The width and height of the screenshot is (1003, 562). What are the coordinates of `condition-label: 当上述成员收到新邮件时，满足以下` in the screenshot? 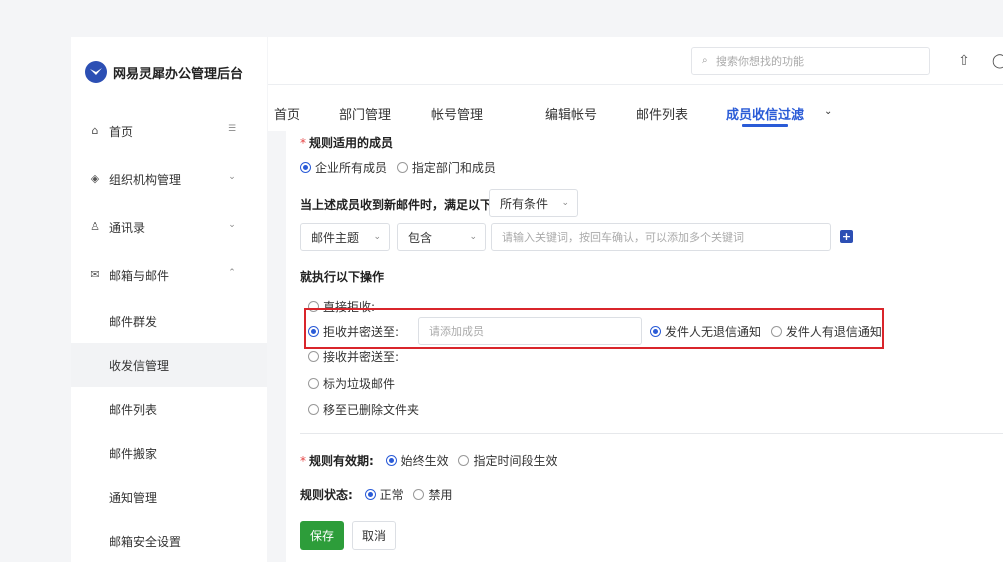 It's located at (396, 205).